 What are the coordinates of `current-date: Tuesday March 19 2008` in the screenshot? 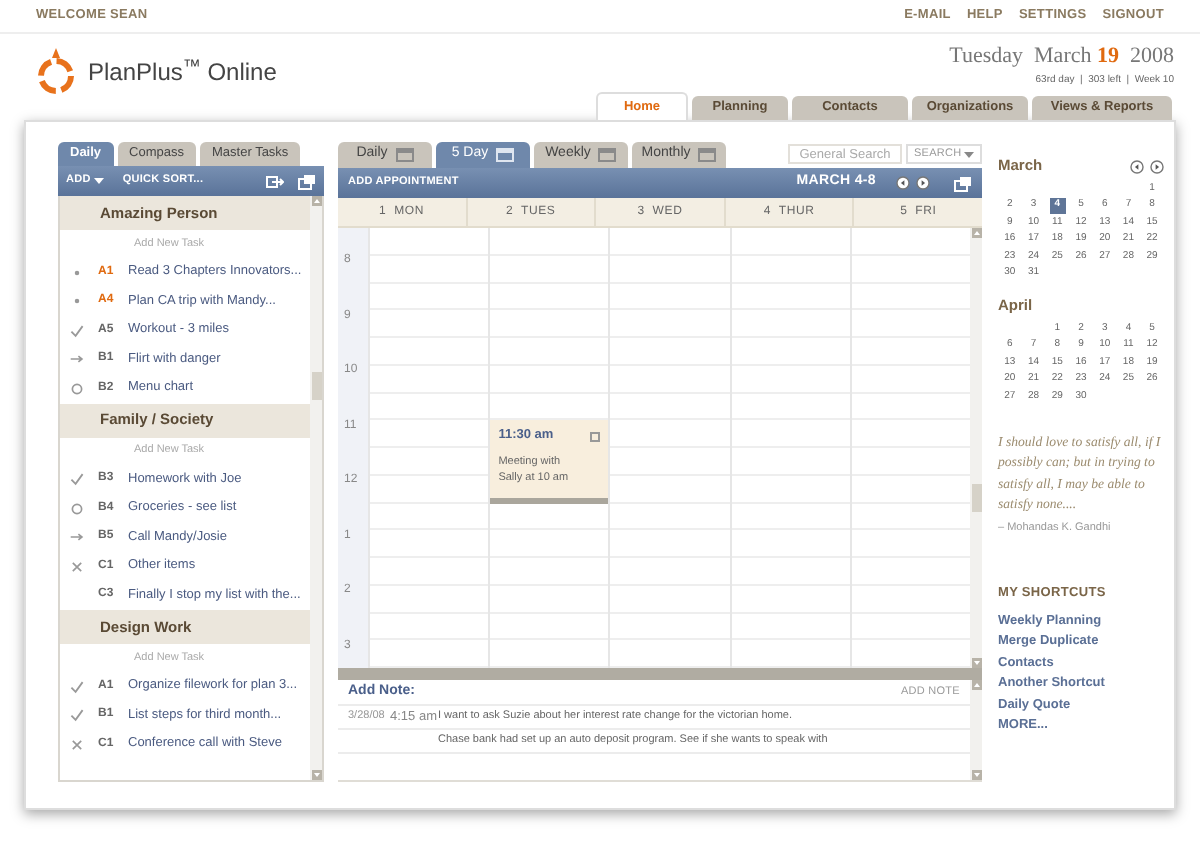 It's located at (1061, 57).